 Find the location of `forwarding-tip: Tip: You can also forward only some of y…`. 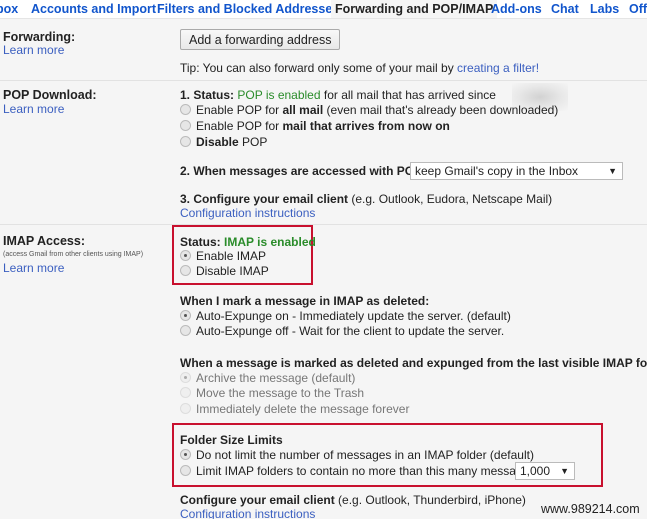

forwarding-tip: Tip: You can also forward only some of y… is located at coordinates (359, 68).